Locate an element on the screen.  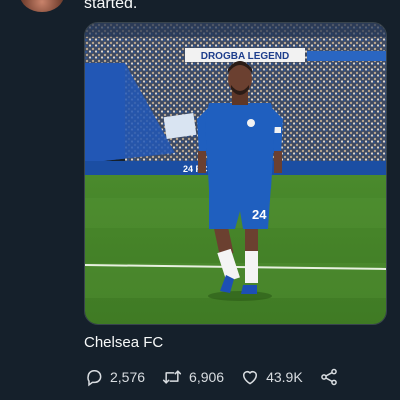
reply-button: 2,576 is located at coordinates (122, 377).